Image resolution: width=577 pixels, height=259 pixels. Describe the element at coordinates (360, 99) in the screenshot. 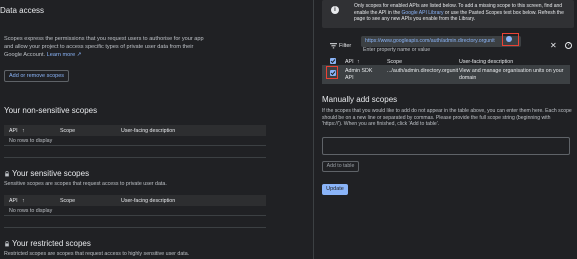

I see `manual-scopes-title: Manually add scopes` at that location.